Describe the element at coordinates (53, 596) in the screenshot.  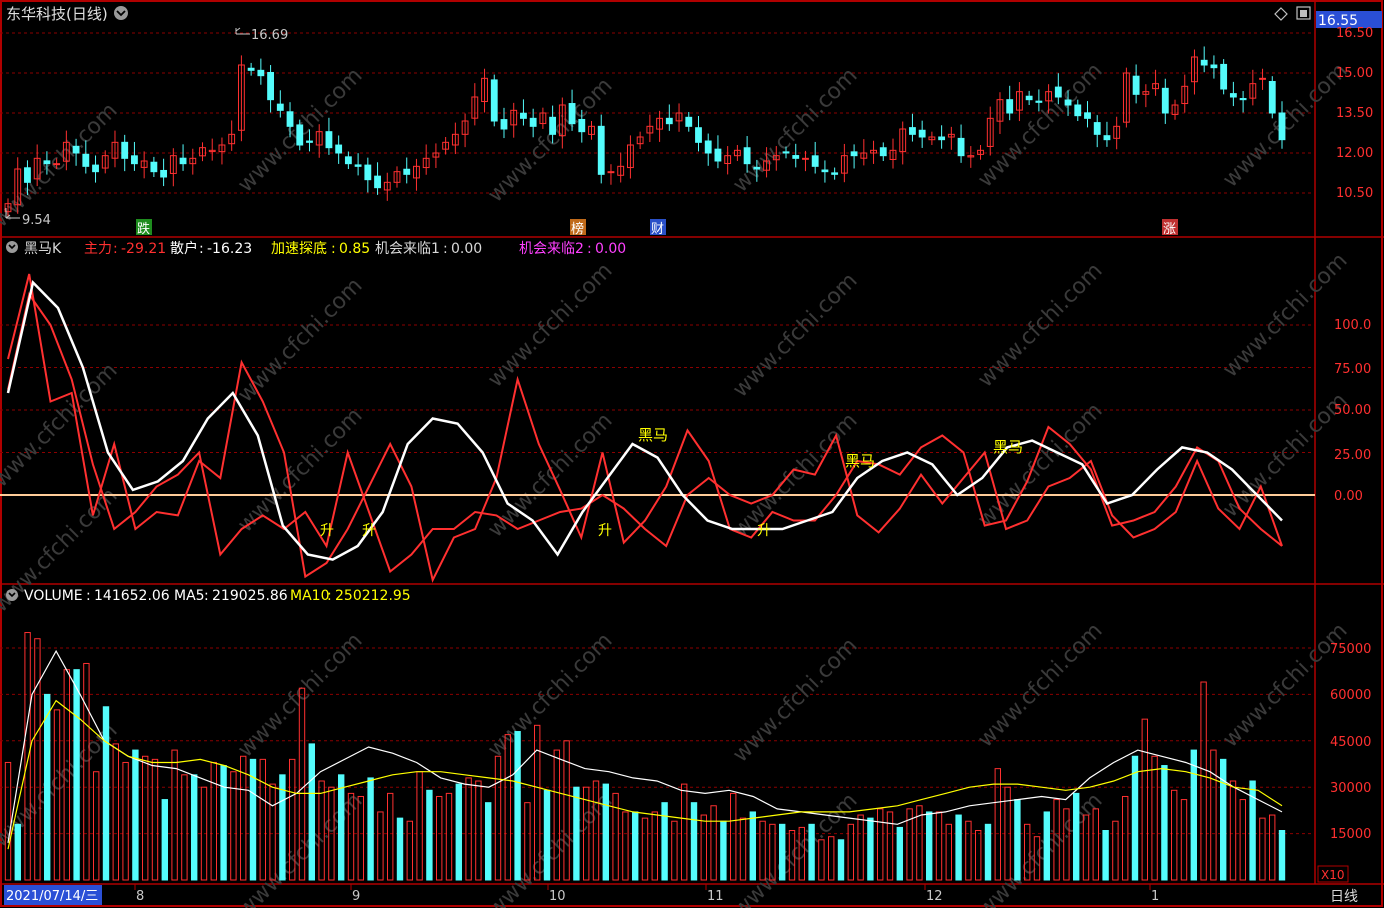
I see `volume-label: VOLUME` at that location.